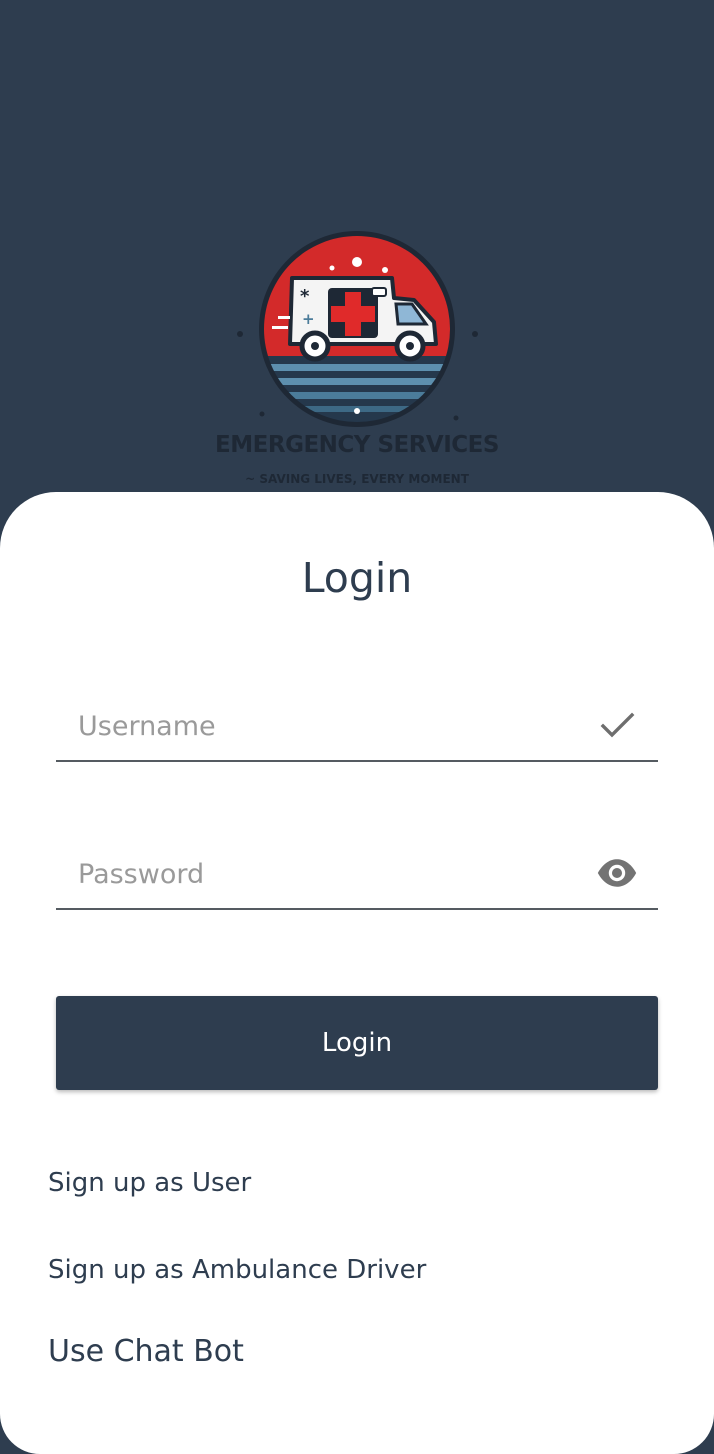 Image resolution: width=714 pixels, height=1454 pixels. Describe the element at coordinates (357, 445) in the screenshot. I see `brand-name: EMERGENCY SERVICES` at that location.